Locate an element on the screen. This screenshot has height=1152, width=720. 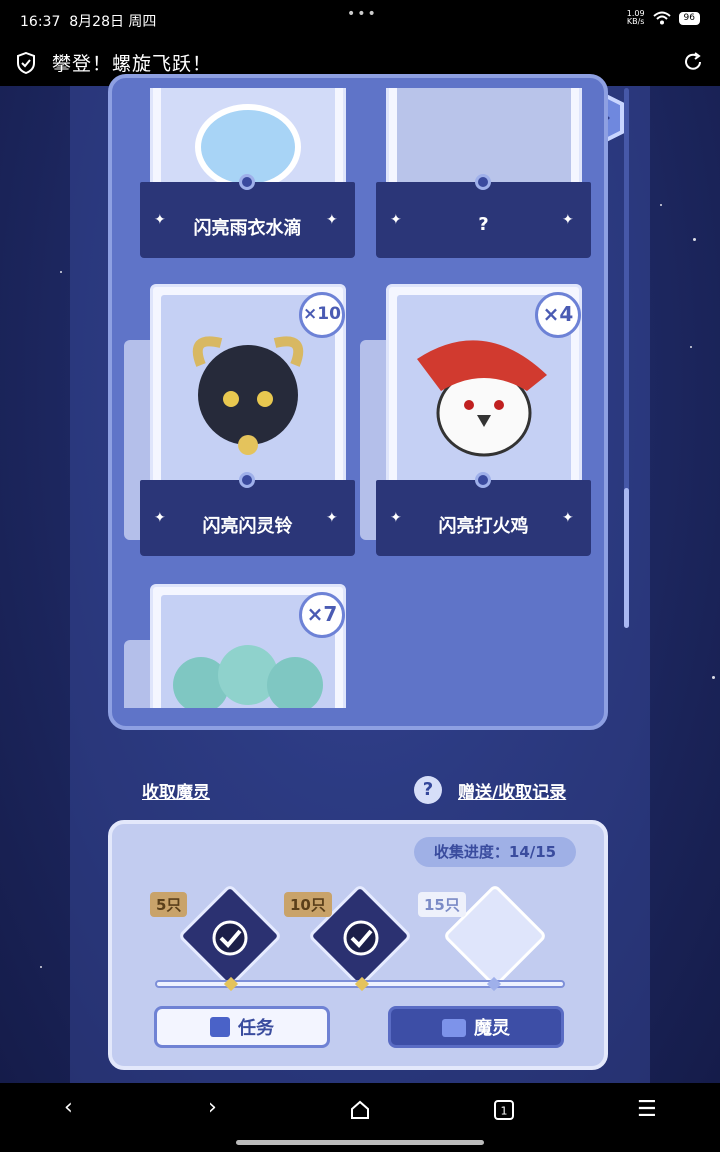
tabs-icon: 1 is located at coordinates (504, 1110).